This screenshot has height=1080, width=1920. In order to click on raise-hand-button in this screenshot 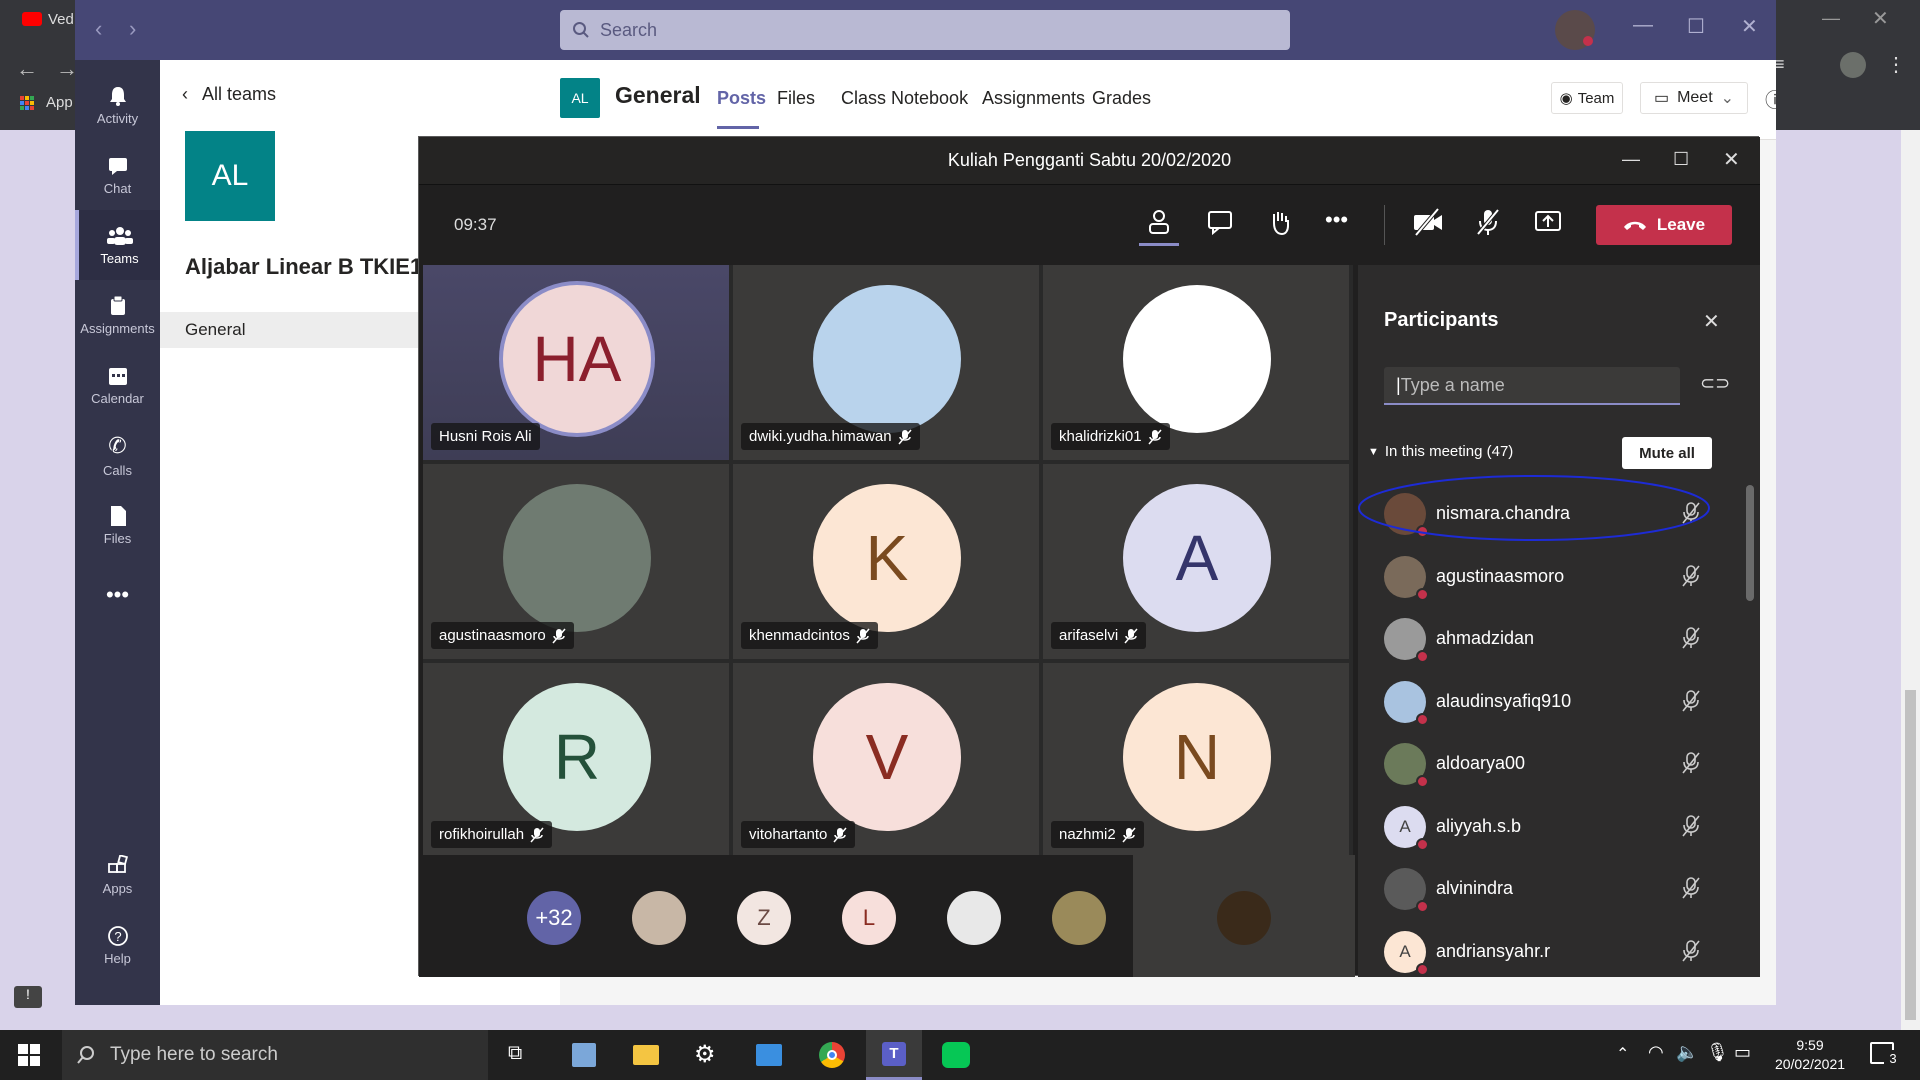, I will do `click(1280, 222)`.